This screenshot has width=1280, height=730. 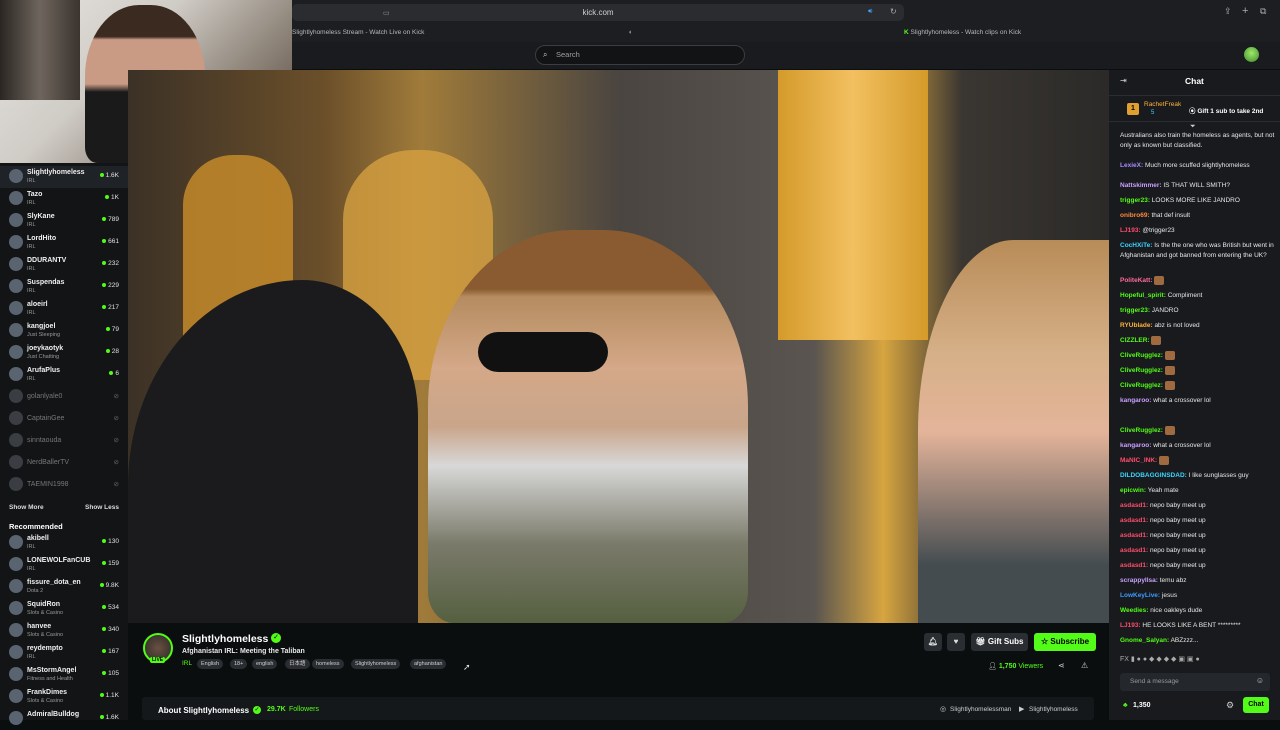 What do you see at coordinates (1054, 32) in the screenshot?
I see `tab-clips: K Slightlyhomeless - Watch clips on Kick` at bounding box center [1054, 32].